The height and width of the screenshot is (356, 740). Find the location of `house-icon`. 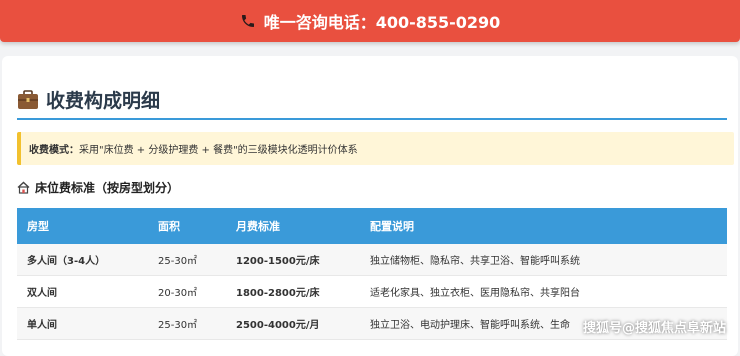

house-icon is located at coordinates (23, 187).